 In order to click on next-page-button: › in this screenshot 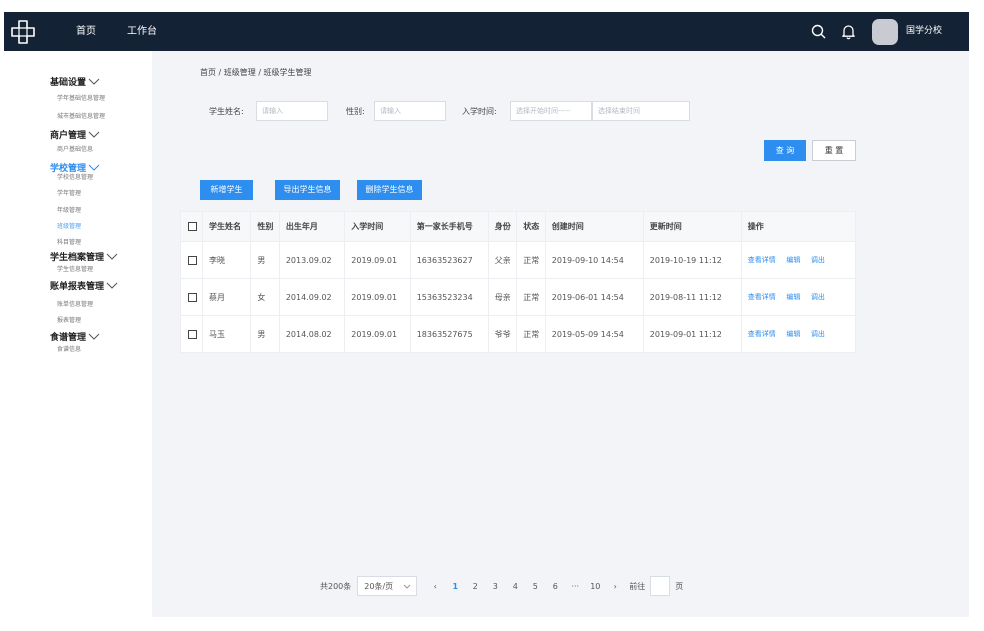, I will do `click(615, 586)`.